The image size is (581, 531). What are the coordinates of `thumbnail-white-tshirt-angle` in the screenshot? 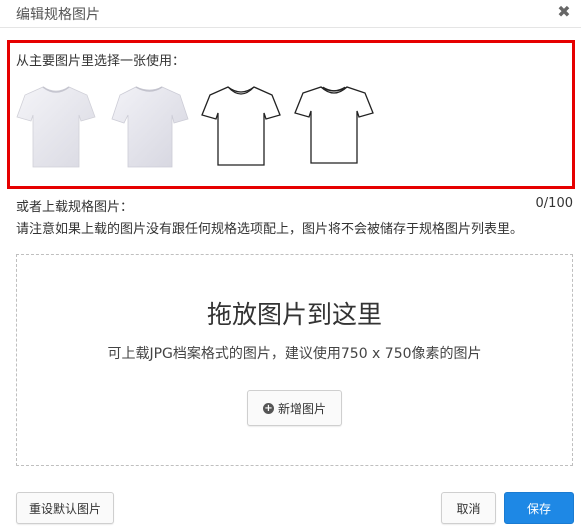 It's located at (151, 125).